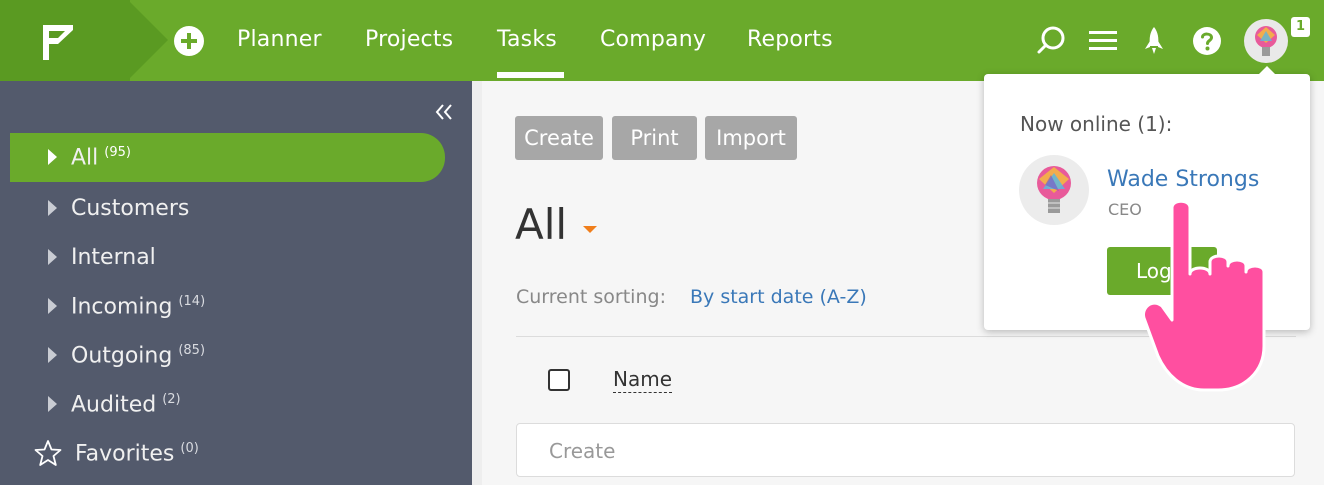  What do you see at coordinates (541, 224) in the screenshot?
I see `page-title: All` at bounding box center [541, 224].